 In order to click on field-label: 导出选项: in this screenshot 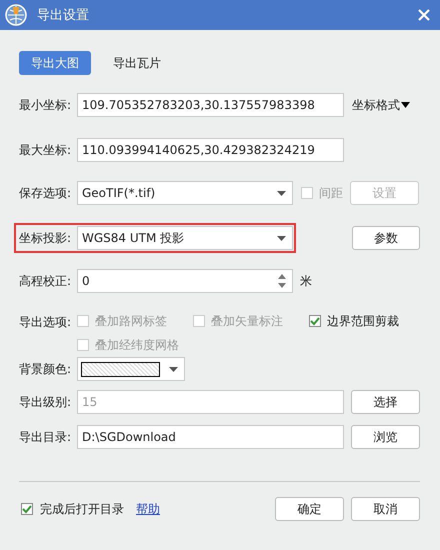, I will do `click(45, 322)`.